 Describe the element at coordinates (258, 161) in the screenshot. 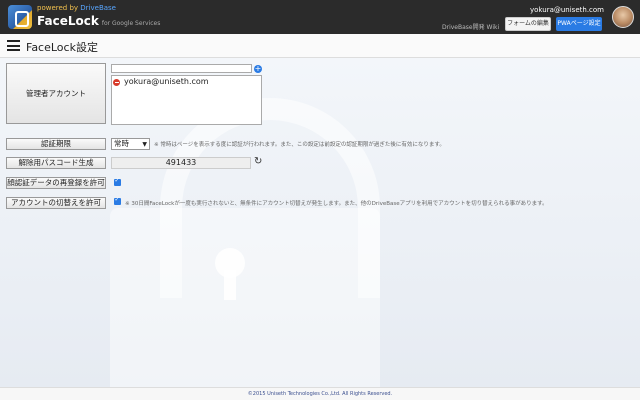

I see `refresh-icon: ↻` at that location.